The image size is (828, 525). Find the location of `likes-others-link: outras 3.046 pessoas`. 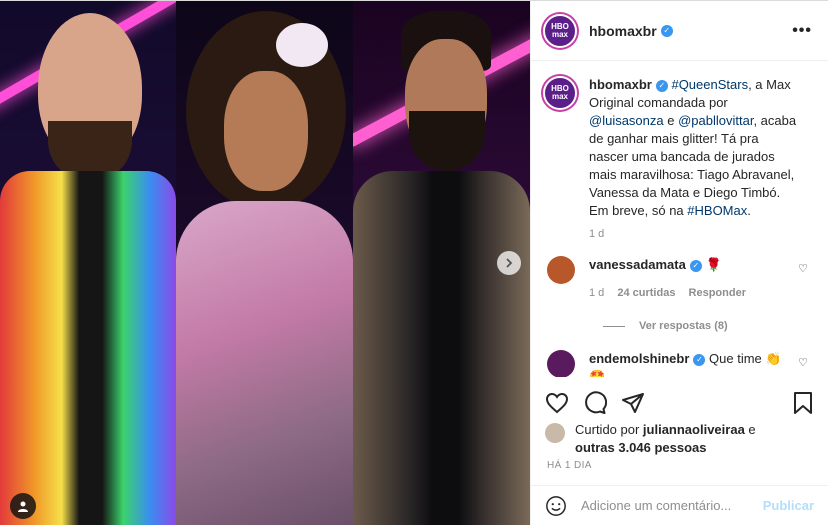

likes-others-link: outras 3.046 pessoas is located at coordinates (641, 447).